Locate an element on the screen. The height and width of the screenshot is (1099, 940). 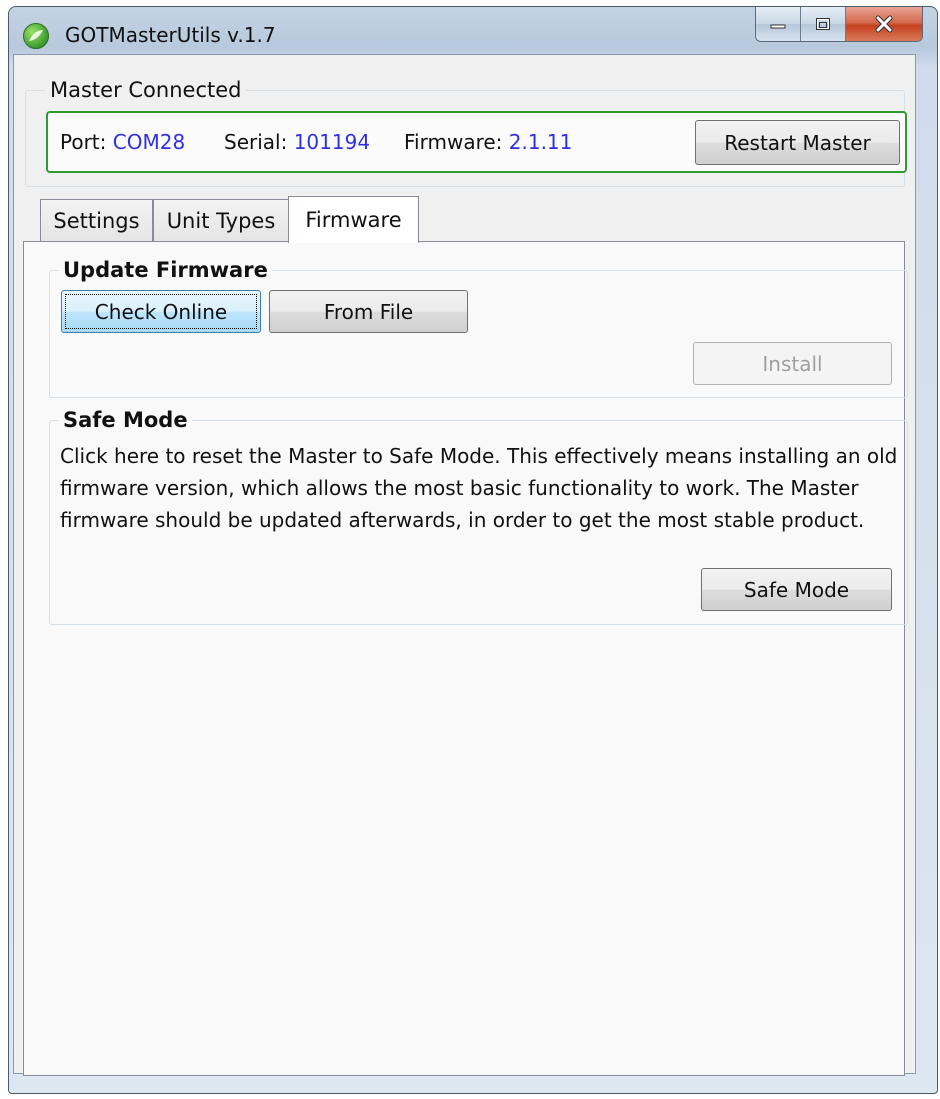
title-bar: GOTMasterUtils v.1.7 is located at coordinates (473, 34).